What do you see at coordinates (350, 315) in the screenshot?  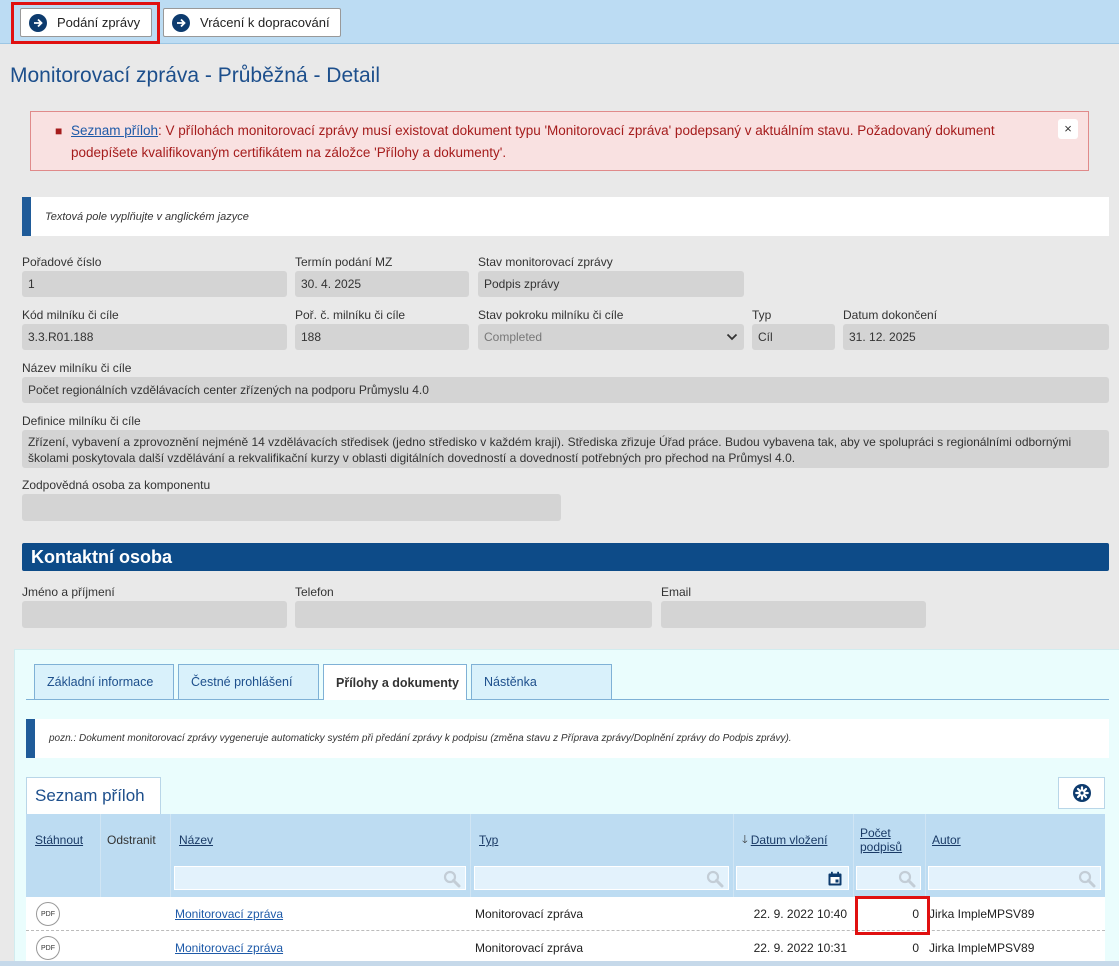 I see `milestone-order-label: Poř. č. milníku či cíle` at bounding box center [350, 315].